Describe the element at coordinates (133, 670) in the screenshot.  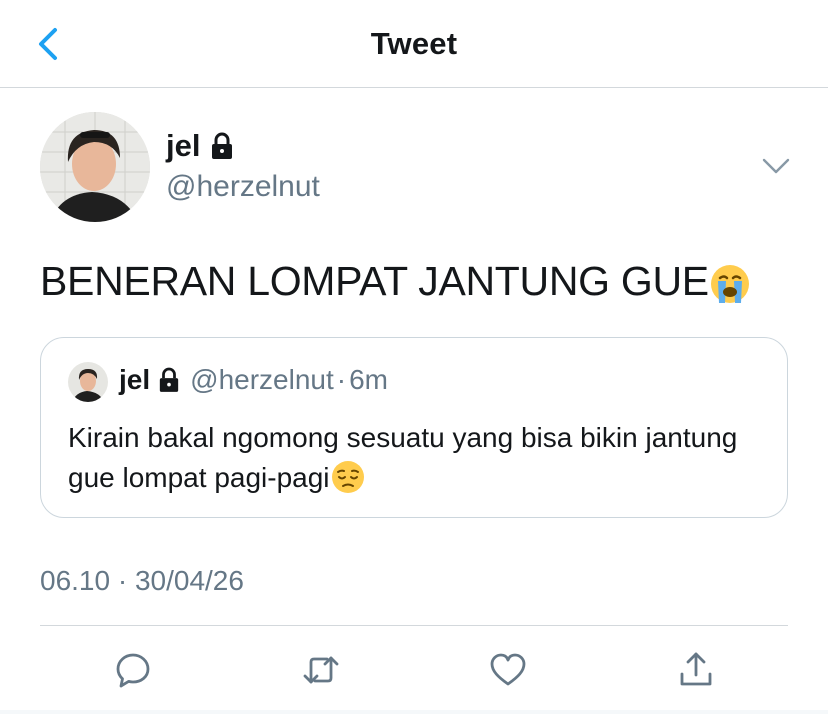
I see `reply-icon` at that location.